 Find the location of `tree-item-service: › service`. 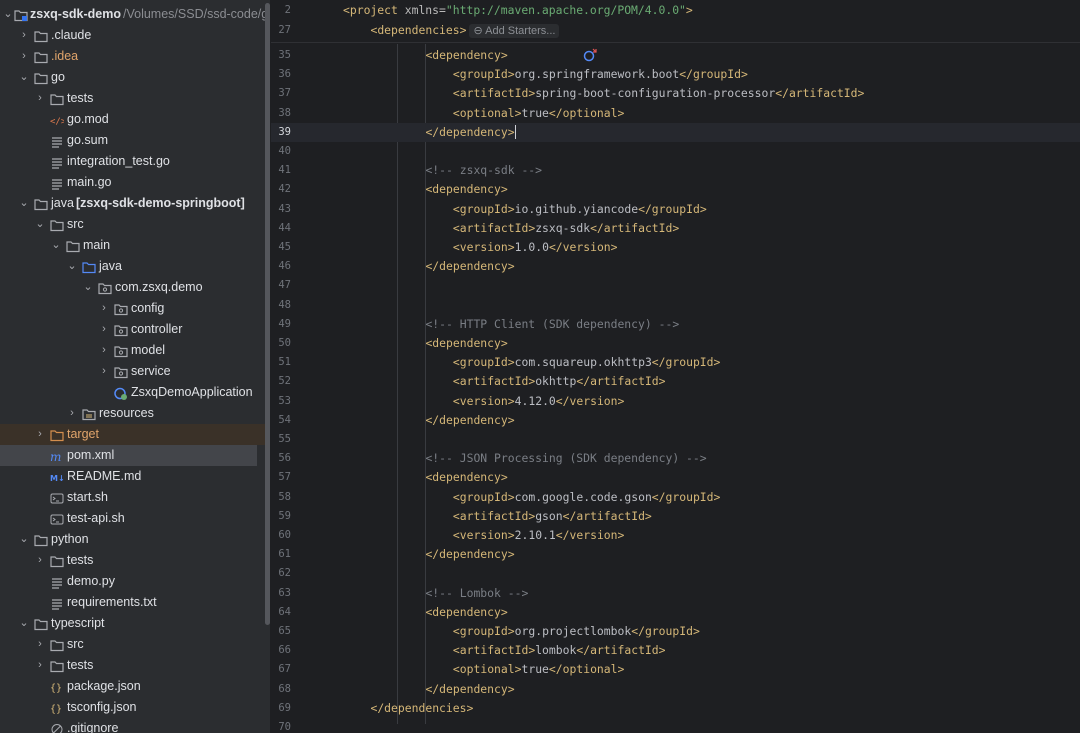

tree-item-service: › service is located at coordinates (133, 371).